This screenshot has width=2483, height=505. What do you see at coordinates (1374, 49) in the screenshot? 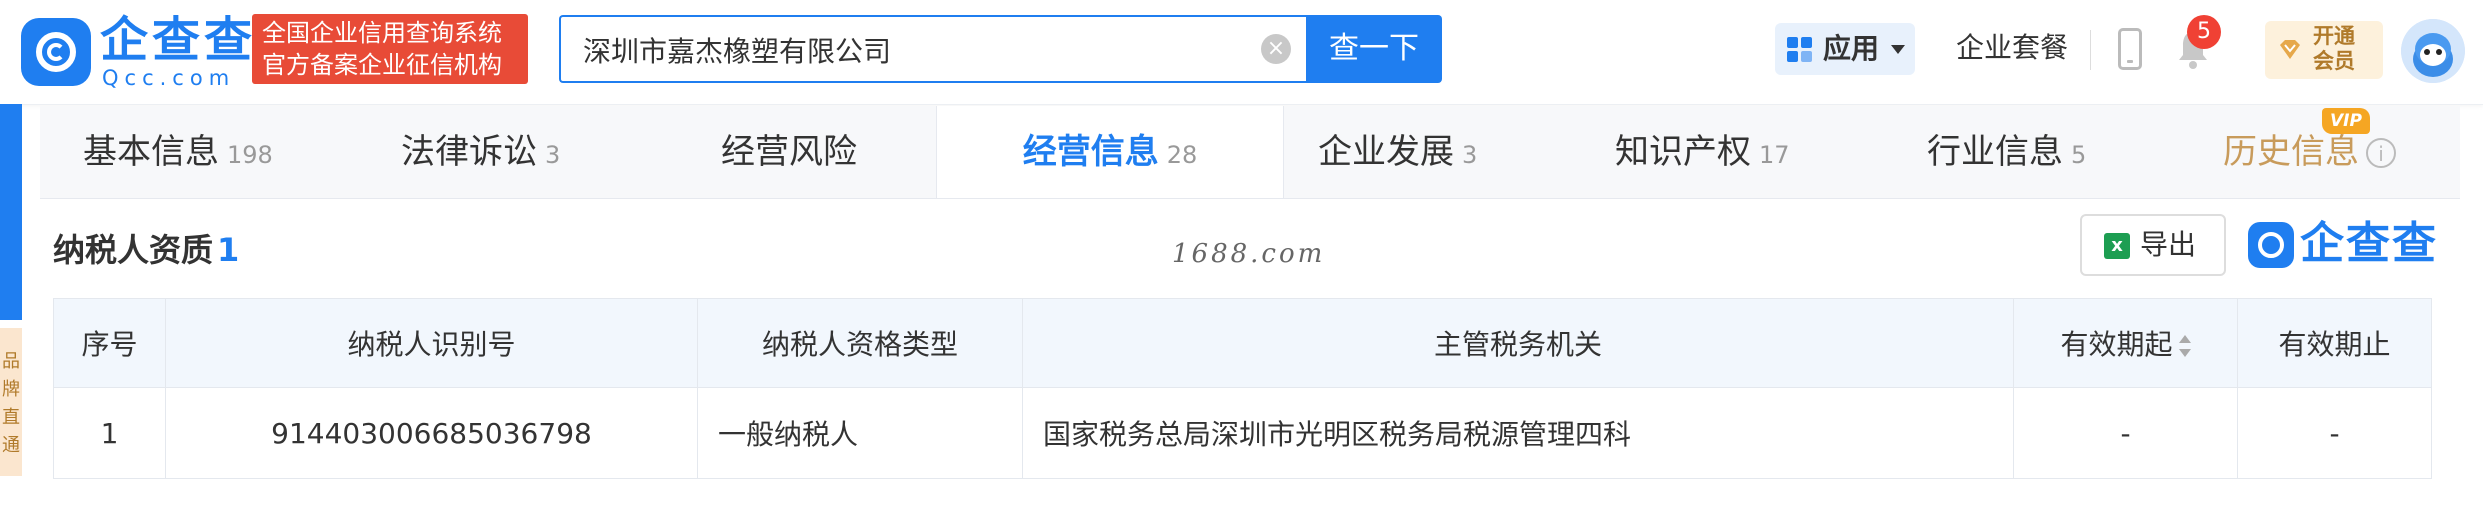
I see `search-button: 查一下` at bounding box center [1374, 49].